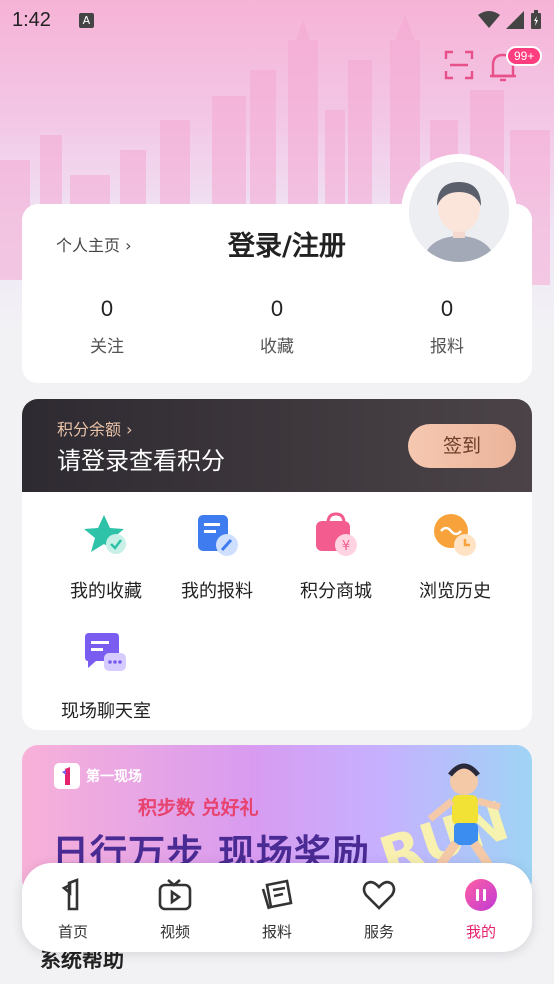  What do you see at coordinates (455, 557) in the screenshot?
I see `grid-item-history: 浏览历史` at bounding box center [455, 557].